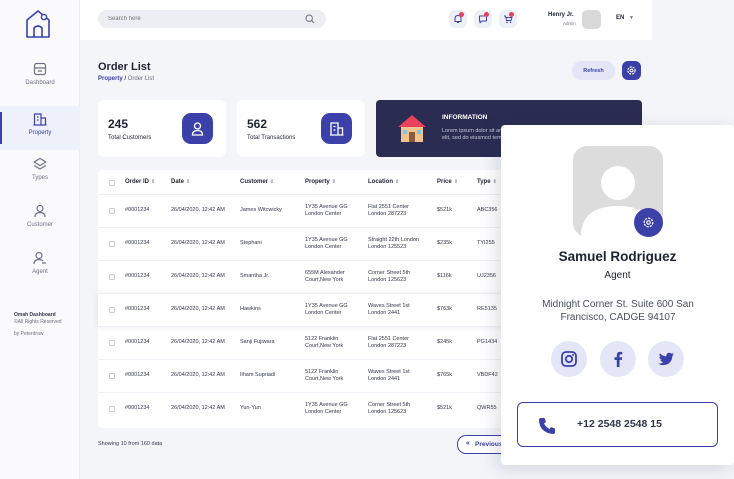 The width and height of the screenshot is (734, 479). I want to click on chevron-down-icon: ▼, so click(631, 18).